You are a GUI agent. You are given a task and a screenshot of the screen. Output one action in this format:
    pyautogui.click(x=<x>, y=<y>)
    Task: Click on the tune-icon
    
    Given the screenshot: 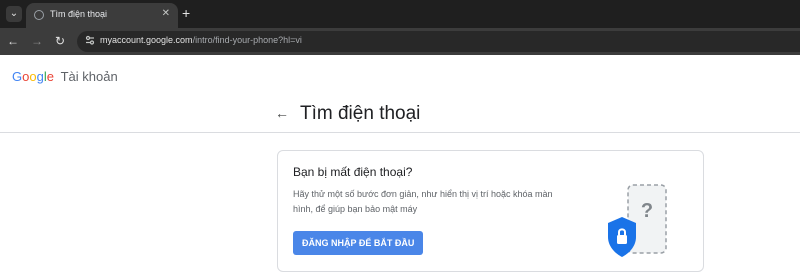 What is the action you would take?
    pyautogui.click(x=90, y=40)
    